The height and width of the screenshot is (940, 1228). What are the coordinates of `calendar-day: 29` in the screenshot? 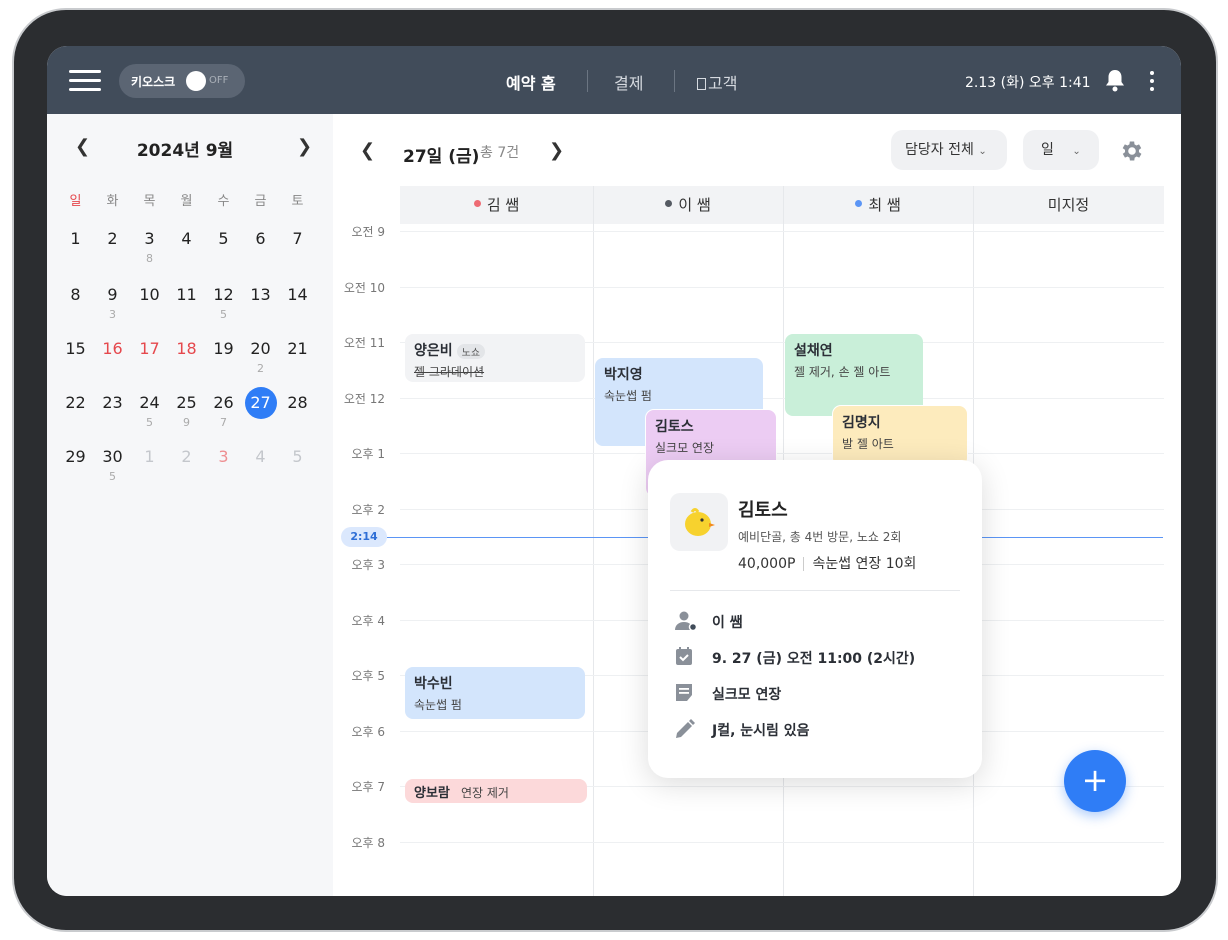 It's located at (75, 457).